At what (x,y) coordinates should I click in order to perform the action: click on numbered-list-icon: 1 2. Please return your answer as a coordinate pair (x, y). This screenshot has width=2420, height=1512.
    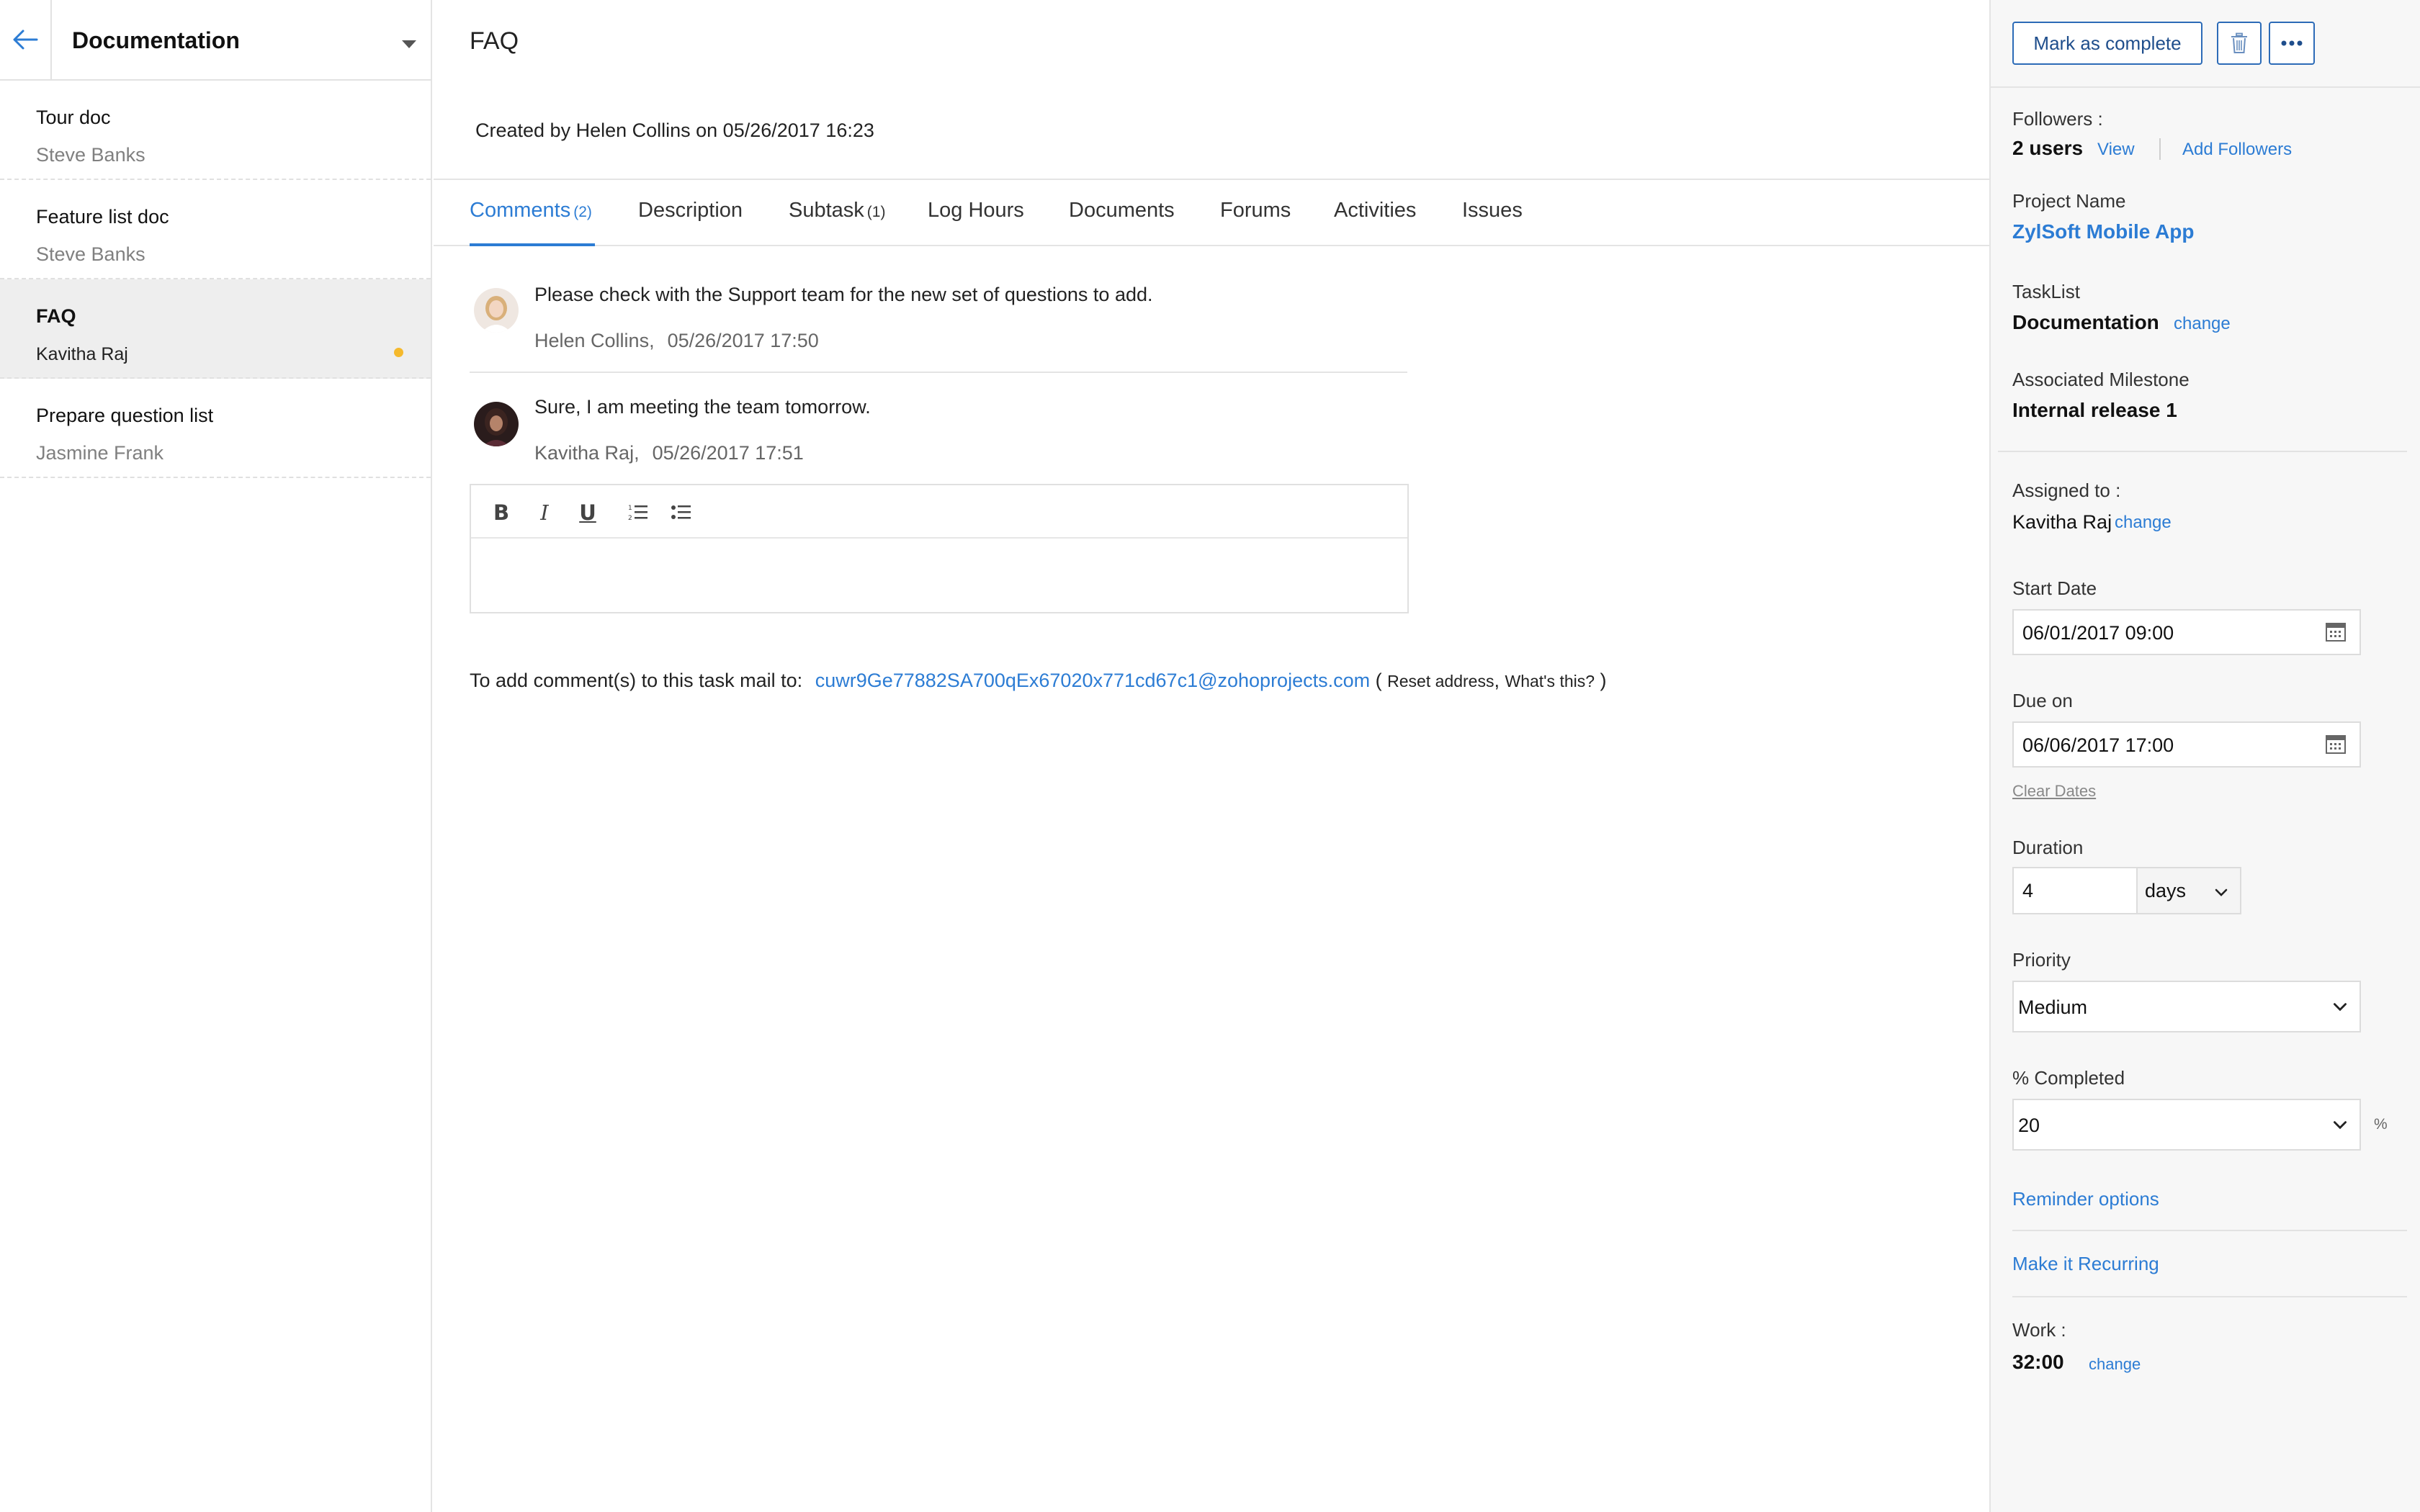
    Looking at the image, I should click on (638, 513).